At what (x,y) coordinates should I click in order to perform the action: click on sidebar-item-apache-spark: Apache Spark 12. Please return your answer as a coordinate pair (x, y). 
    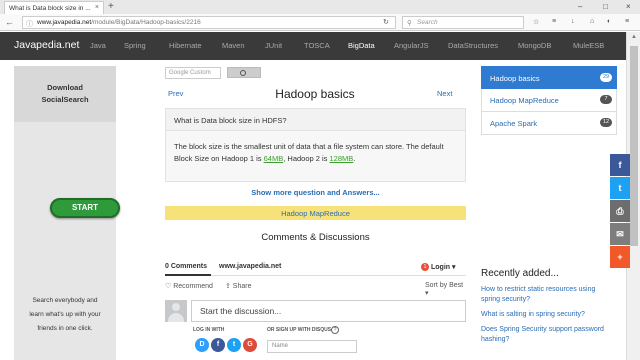
    Looking at the image, I should click on (549, 123).